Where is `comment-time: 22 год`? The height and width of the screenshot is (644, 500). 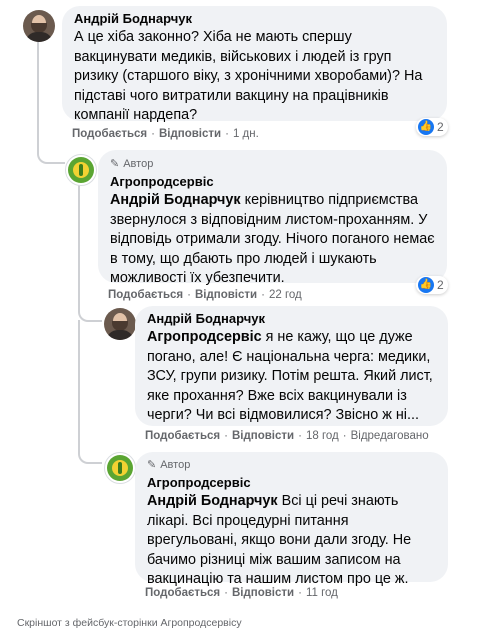
comment-time: 22 год is located at coordinates (285, 295).